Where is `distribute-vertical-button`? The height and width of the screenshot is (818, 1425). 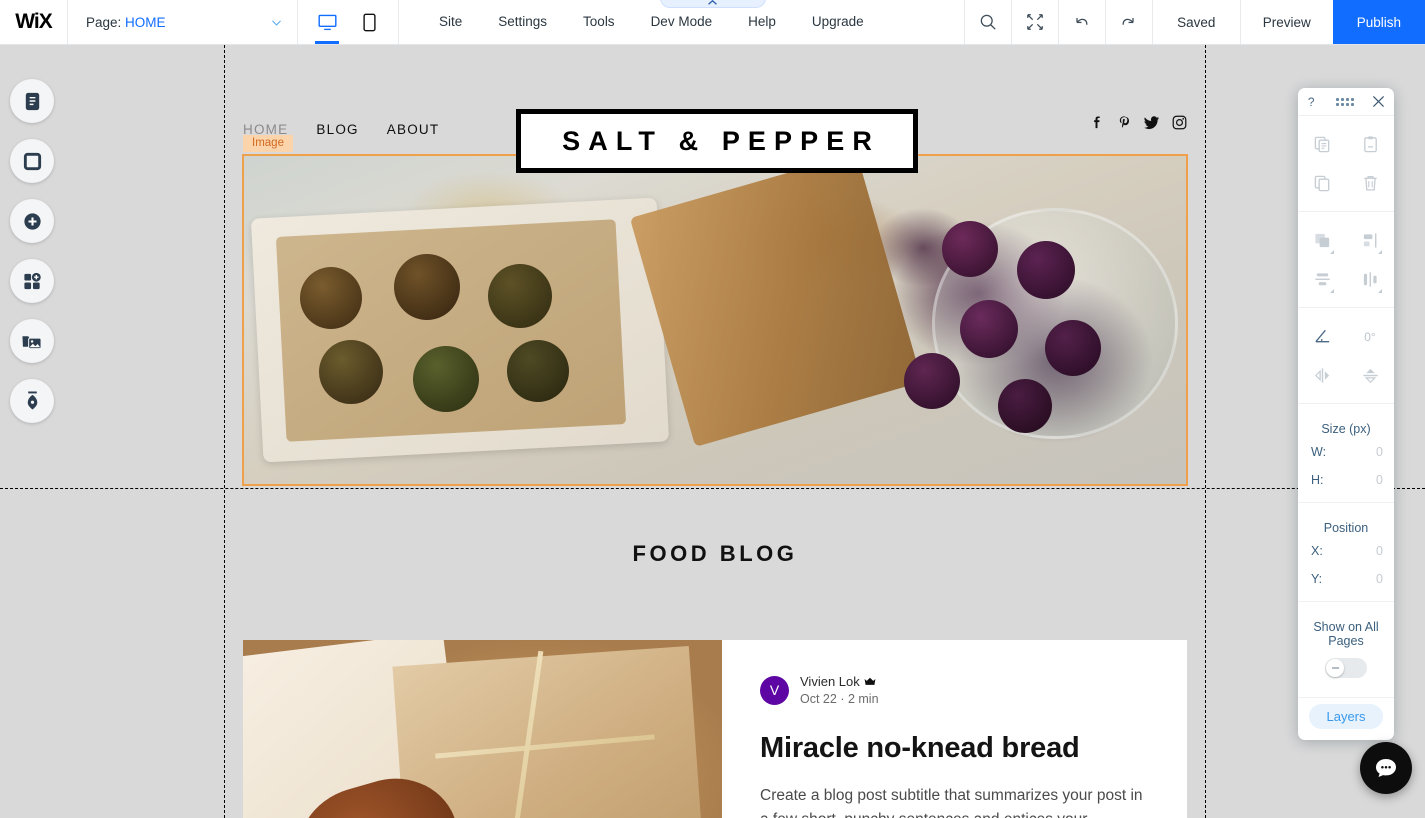 distribute-vertical-button is located at coordinates (1370, 279).